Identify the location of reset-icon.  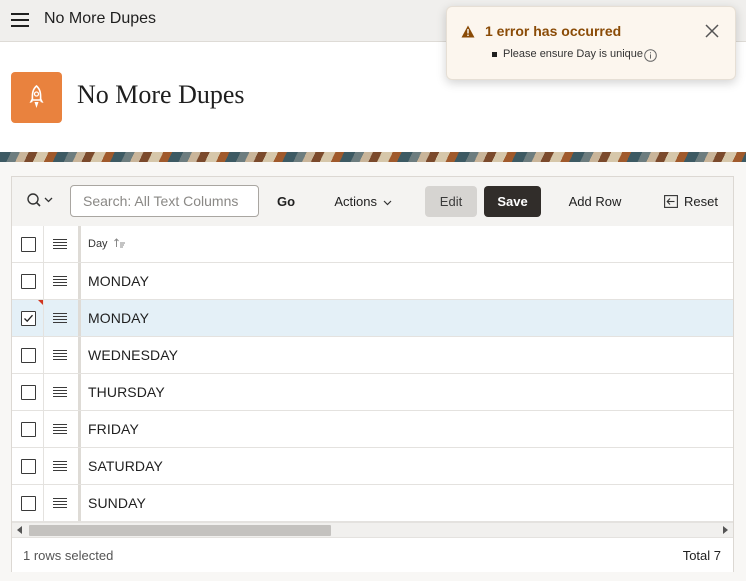
(671, 201).